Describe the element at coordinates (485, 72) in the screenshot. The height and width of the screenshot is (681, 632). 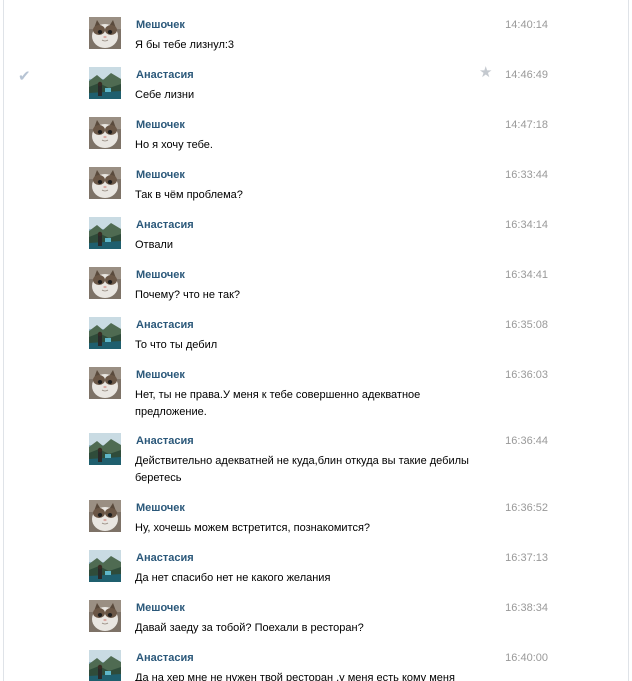
I see `star-icon: ★` at that location.